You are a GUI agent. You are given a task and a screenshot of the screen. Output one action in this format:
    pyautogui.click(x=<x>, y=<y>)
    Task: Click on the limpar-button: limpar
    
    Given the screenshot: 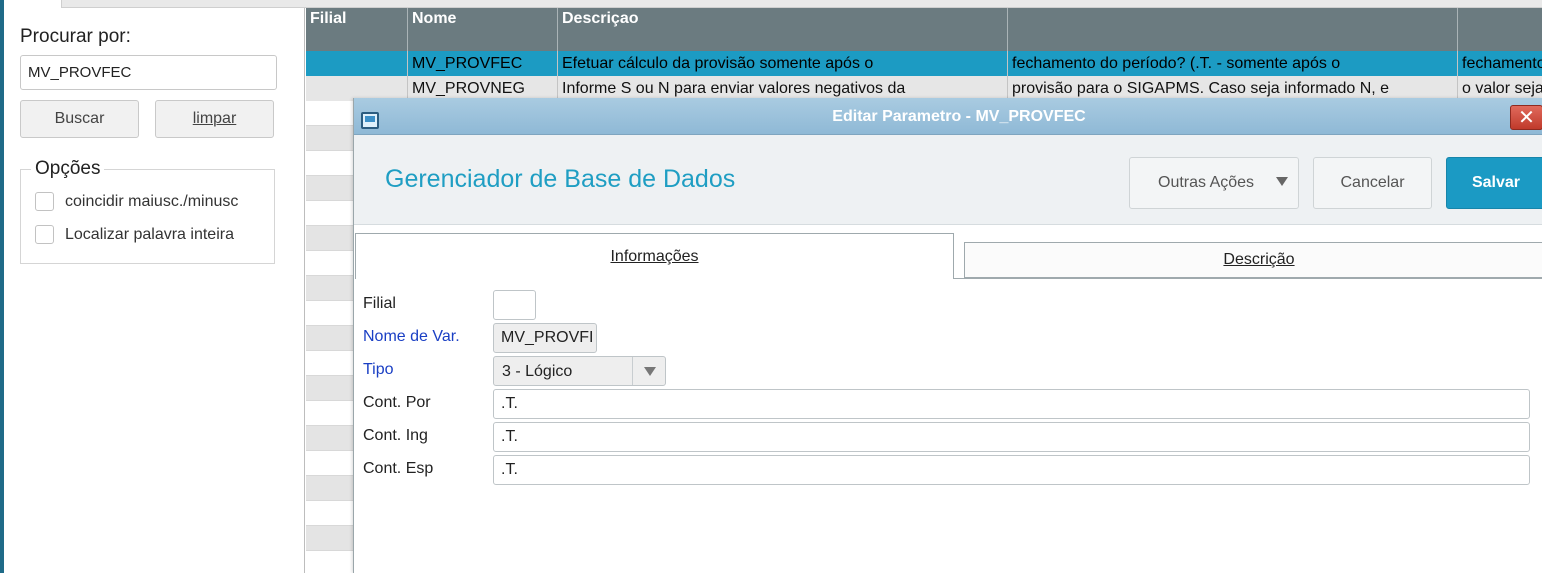 What is the action you would take?
    pyautogui.click(x=214, y=119)
    